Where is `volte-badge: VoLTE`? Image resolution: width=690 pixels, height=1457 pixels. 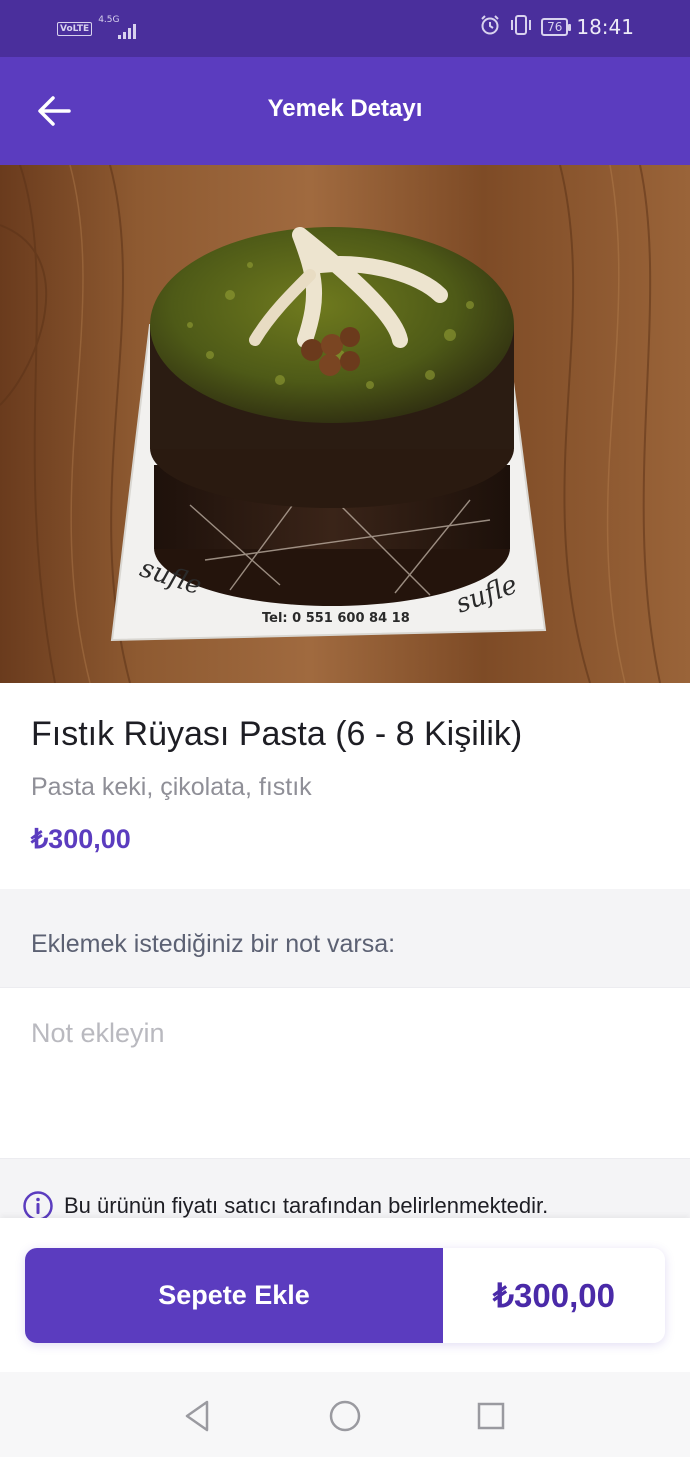 volte-badge: VoLTE is located at coordinates (75, 29).